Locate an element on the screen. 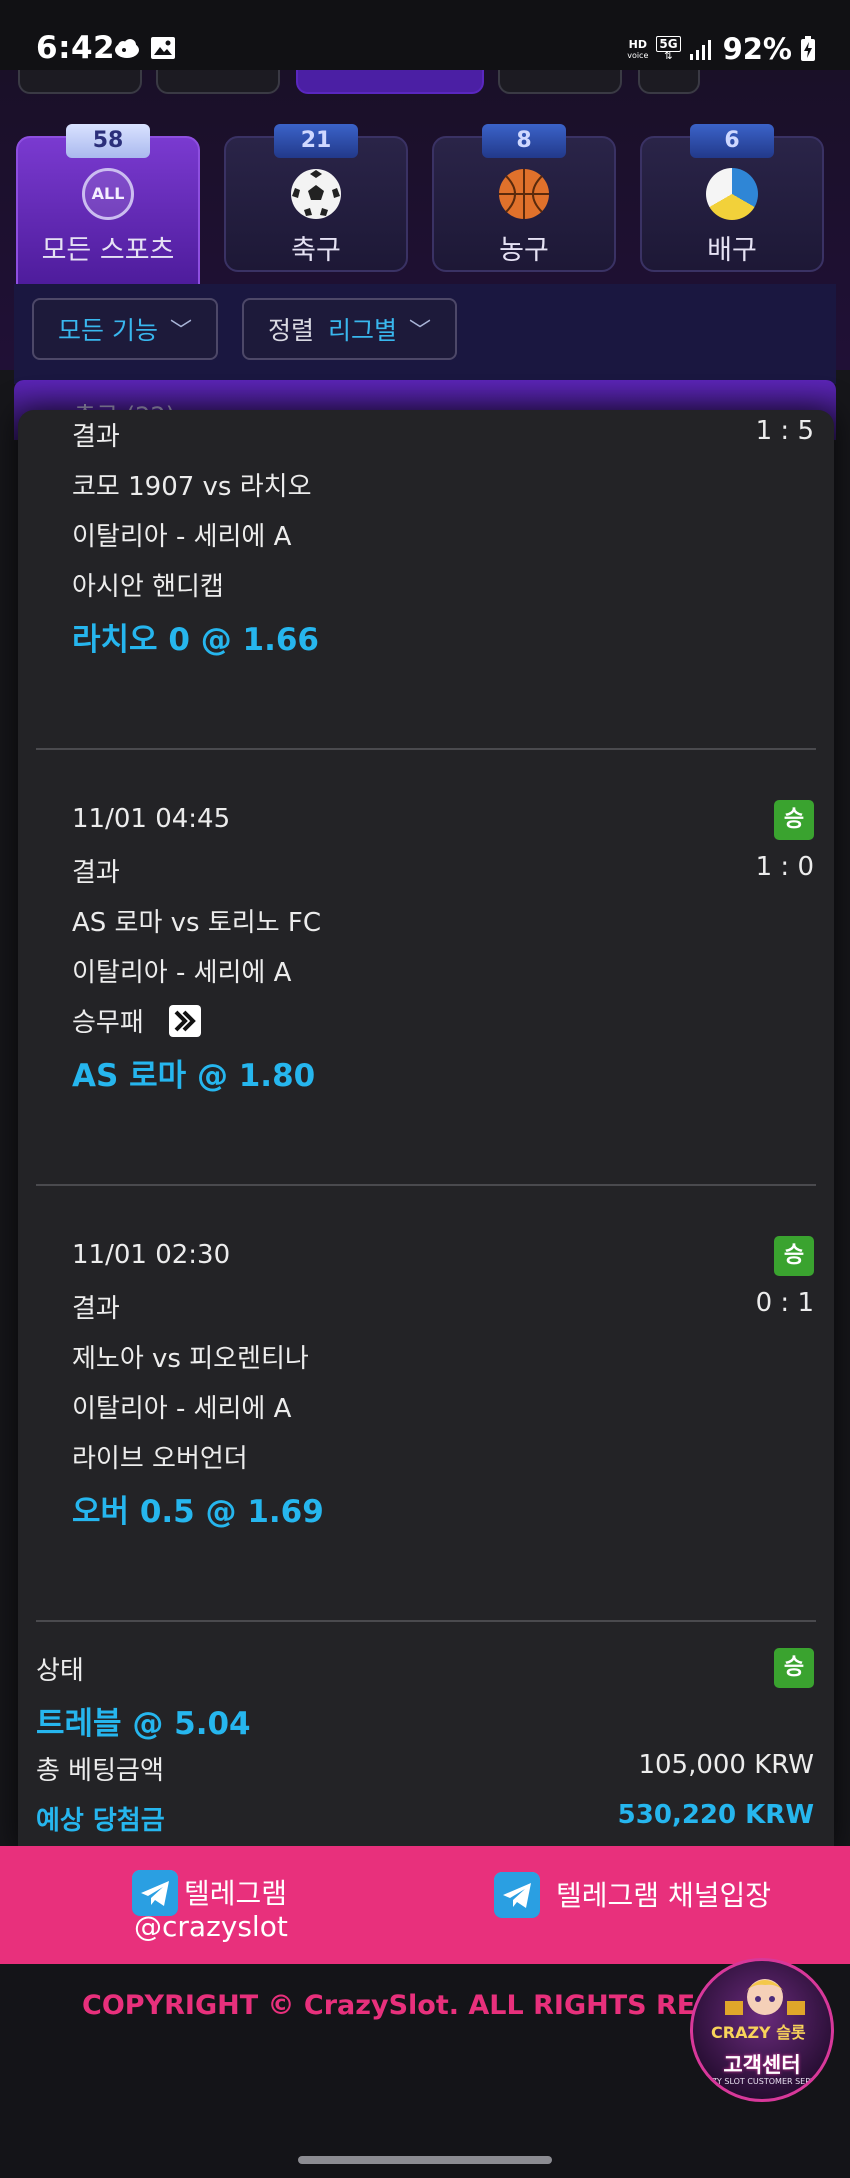  tab-volleyball: 6 배구 is located at coordinates (732, 198).